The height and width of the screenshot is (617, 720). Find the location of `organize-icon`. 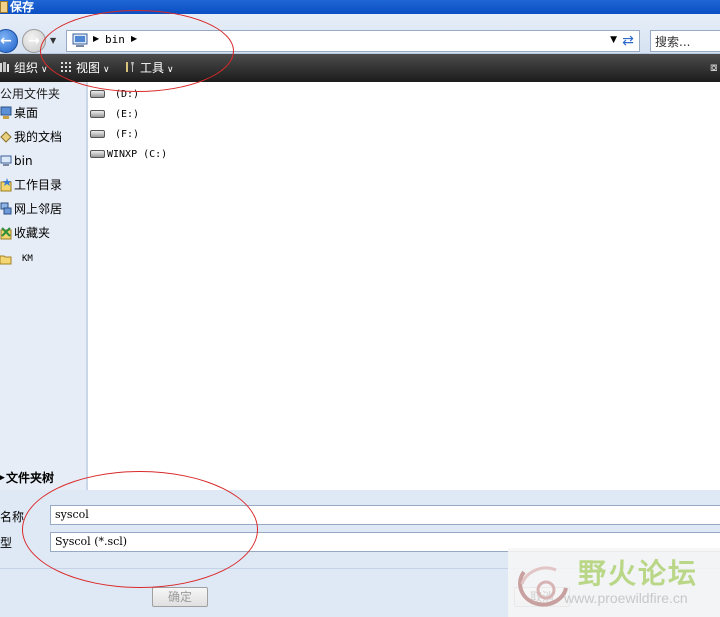

organize-icon is located at coordinates (4, 67).